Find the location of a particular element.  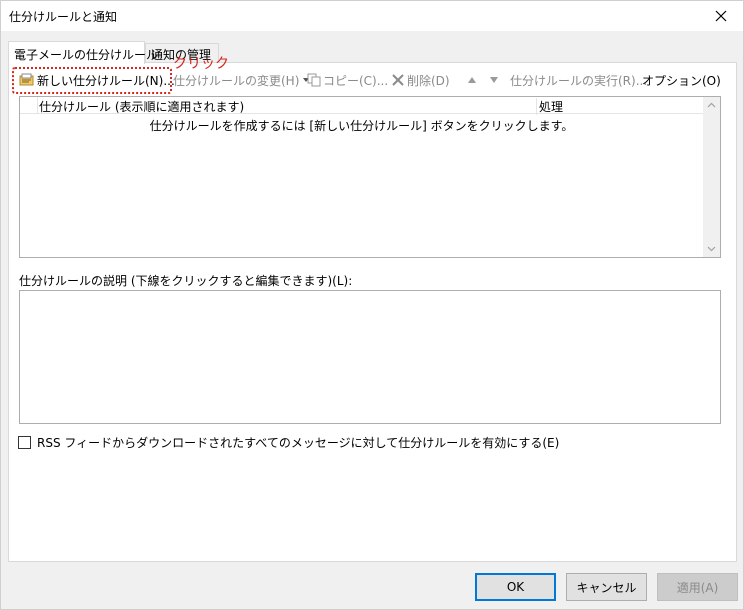

move-up-button is located at coordinates (473, 80).